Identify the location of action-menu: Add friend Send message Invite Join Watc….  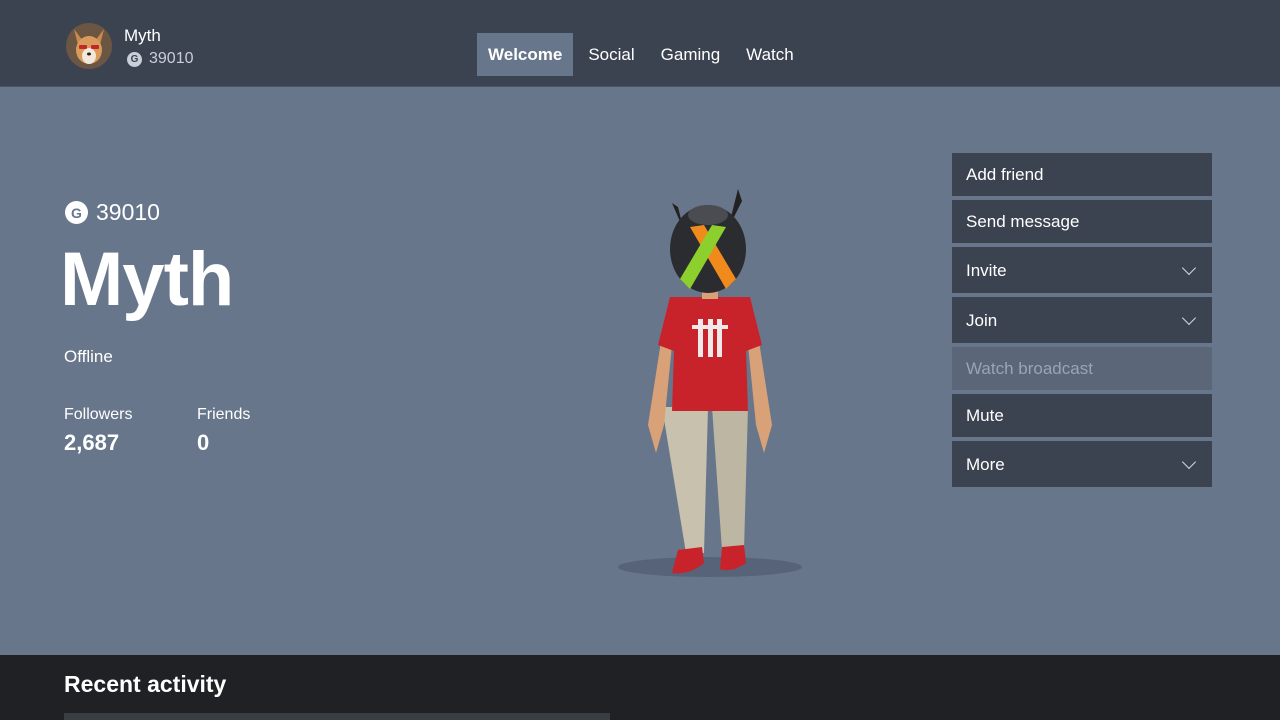
(1082, 322).